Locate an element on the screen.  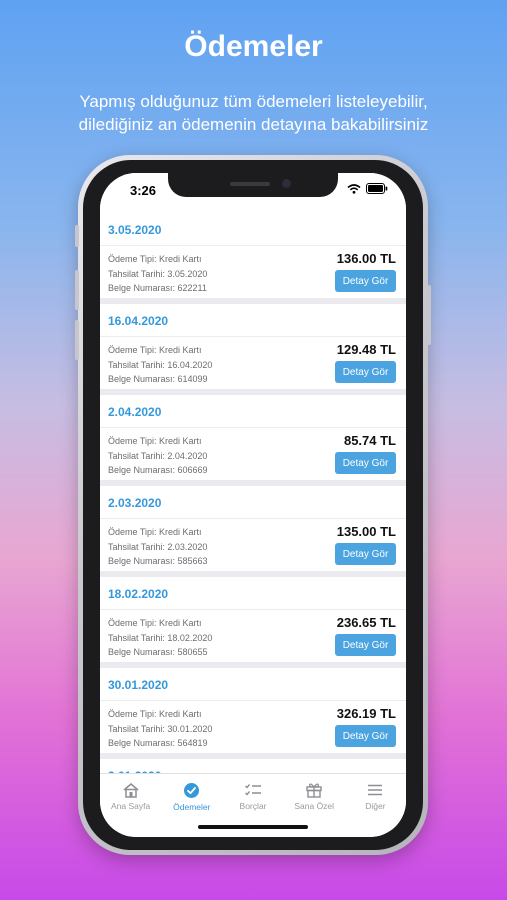
notch is located at coordinates (253, 185).